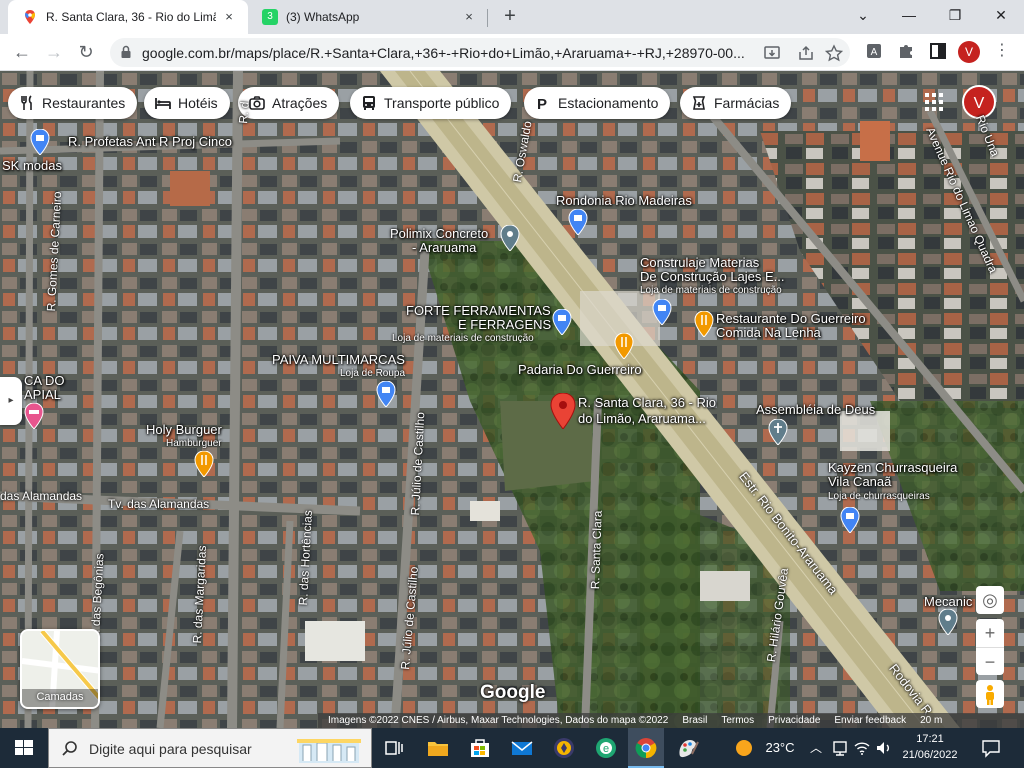  What do you see at coordinates (646, 748) in the screenshot?
I see `chrome-icon` at bounding box center [646, 748].